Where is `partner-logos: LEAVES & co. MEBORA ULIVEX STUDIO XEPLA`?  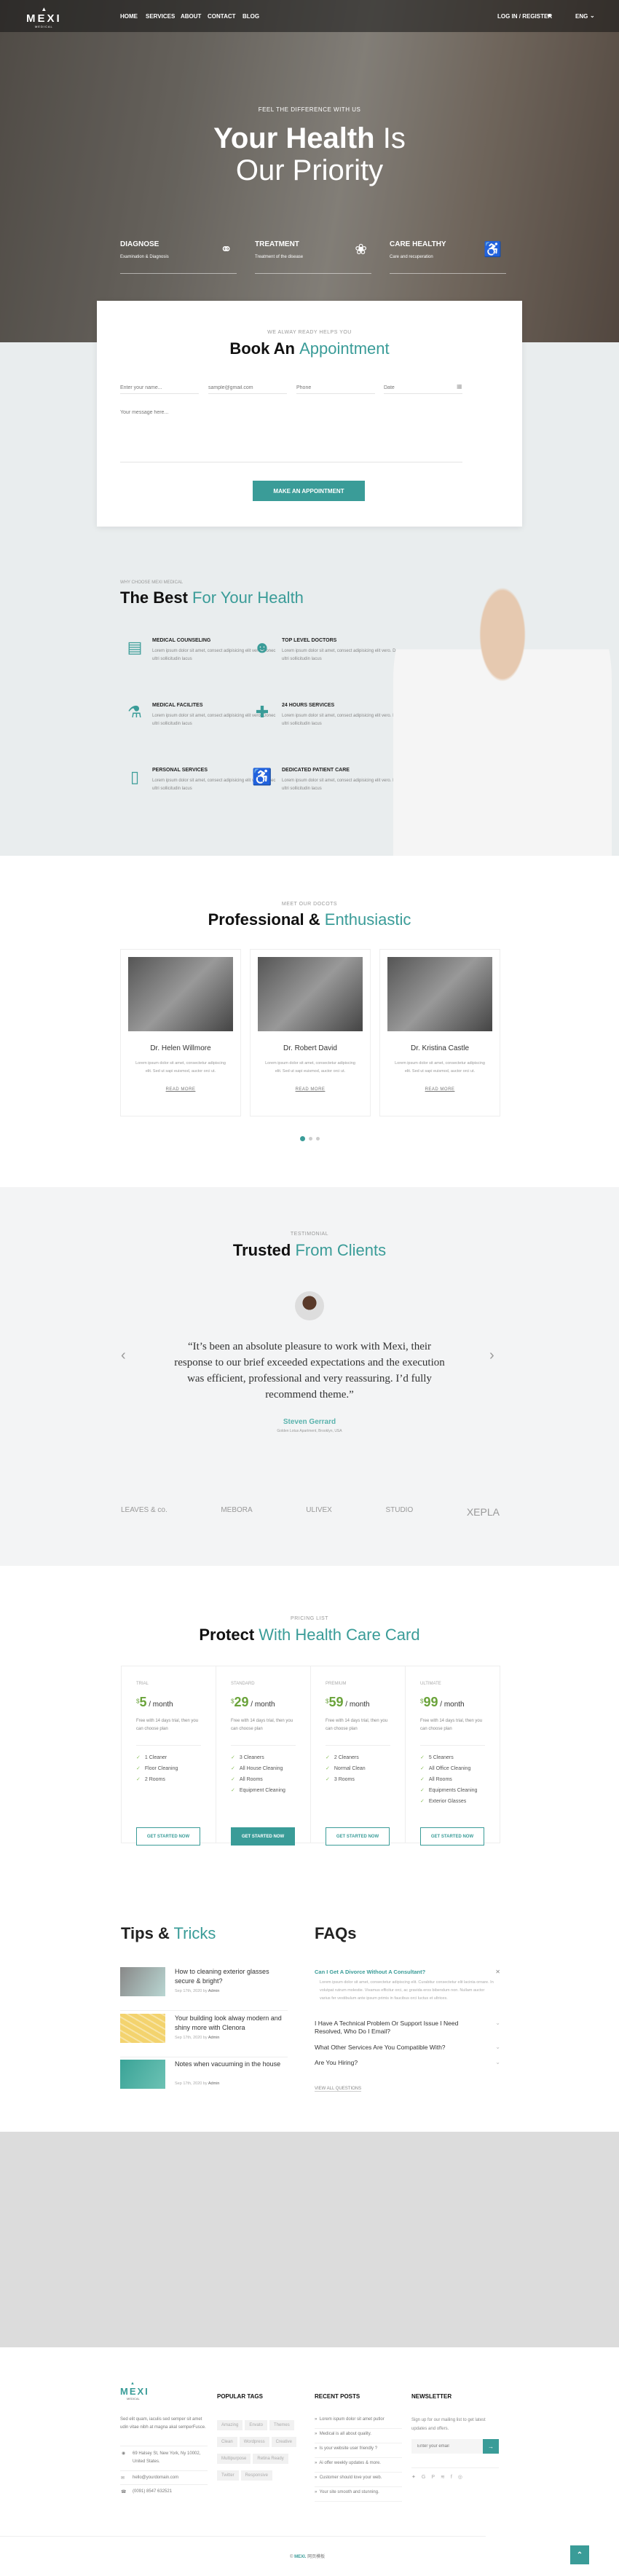
partner-logos: LEAVES & co. MEBORA ULIVEX STUDIO XEPLA is located at coordinates (311, 1512).